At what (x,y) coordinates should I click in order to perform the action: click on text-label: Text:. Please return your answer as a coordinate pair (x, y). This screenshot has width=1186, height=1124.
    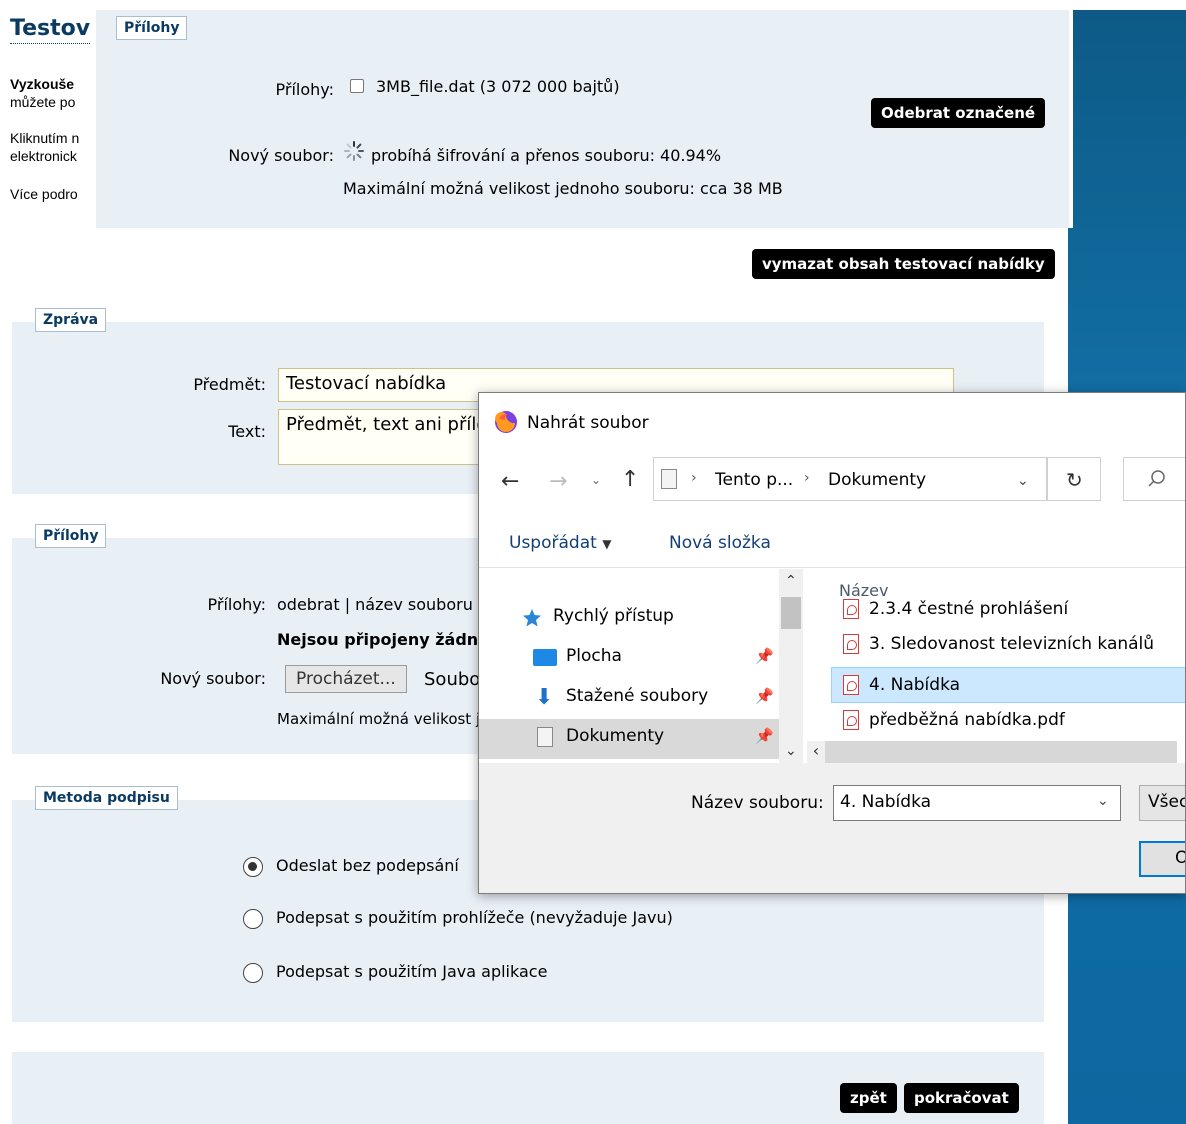
    Looking at the image, I should click on (247, 431).